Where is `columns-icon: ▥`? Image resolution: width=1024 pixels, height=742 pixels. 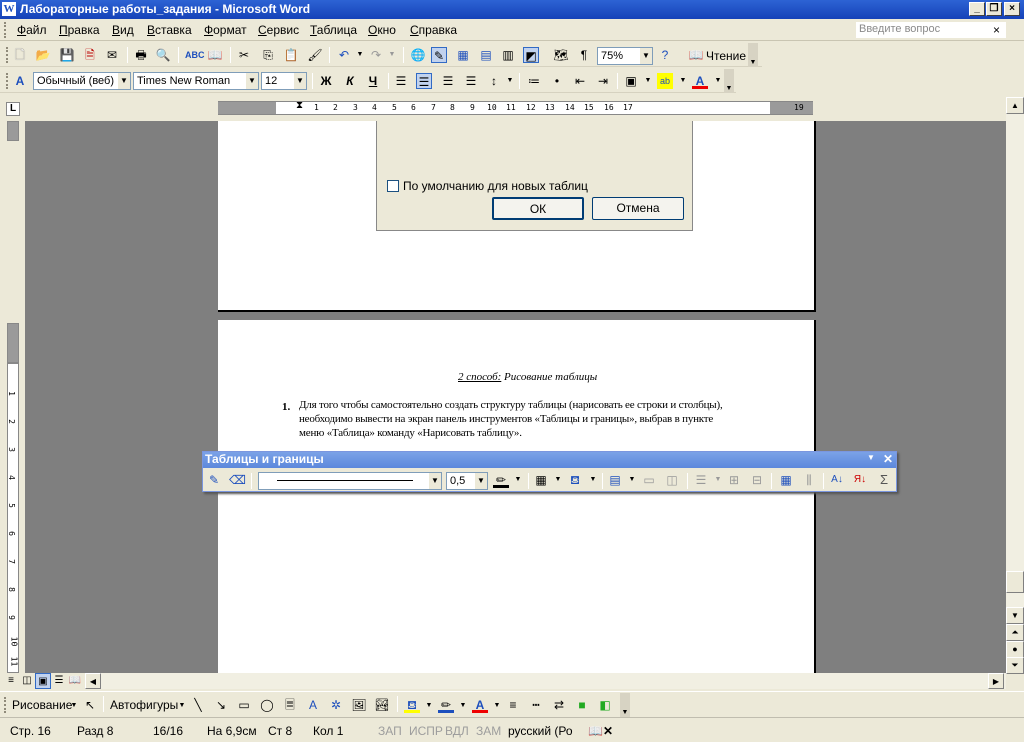
columns-icon: ▥ is located at coordinates (508, 55).